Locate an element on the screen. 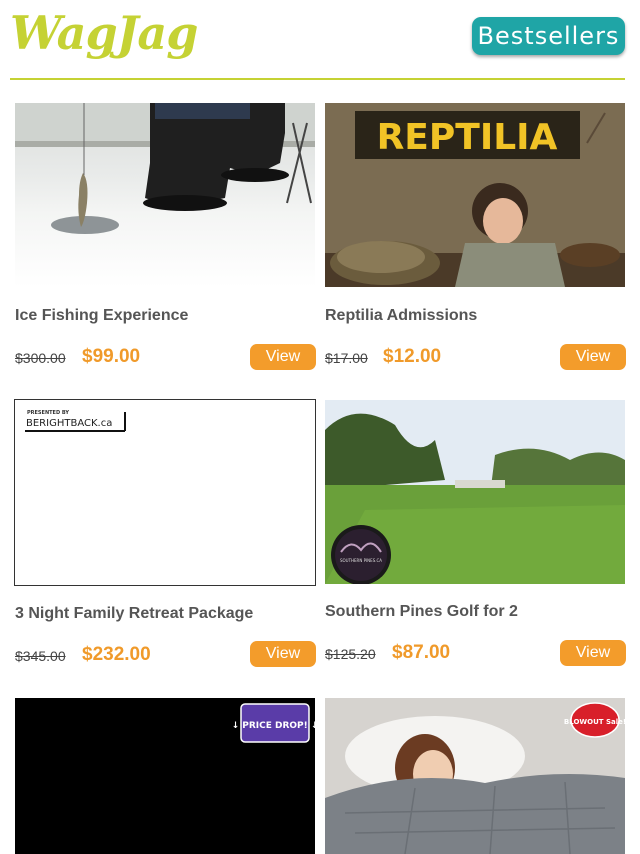  deal-new-price: $12.00 is located at coordinates (412, 356).